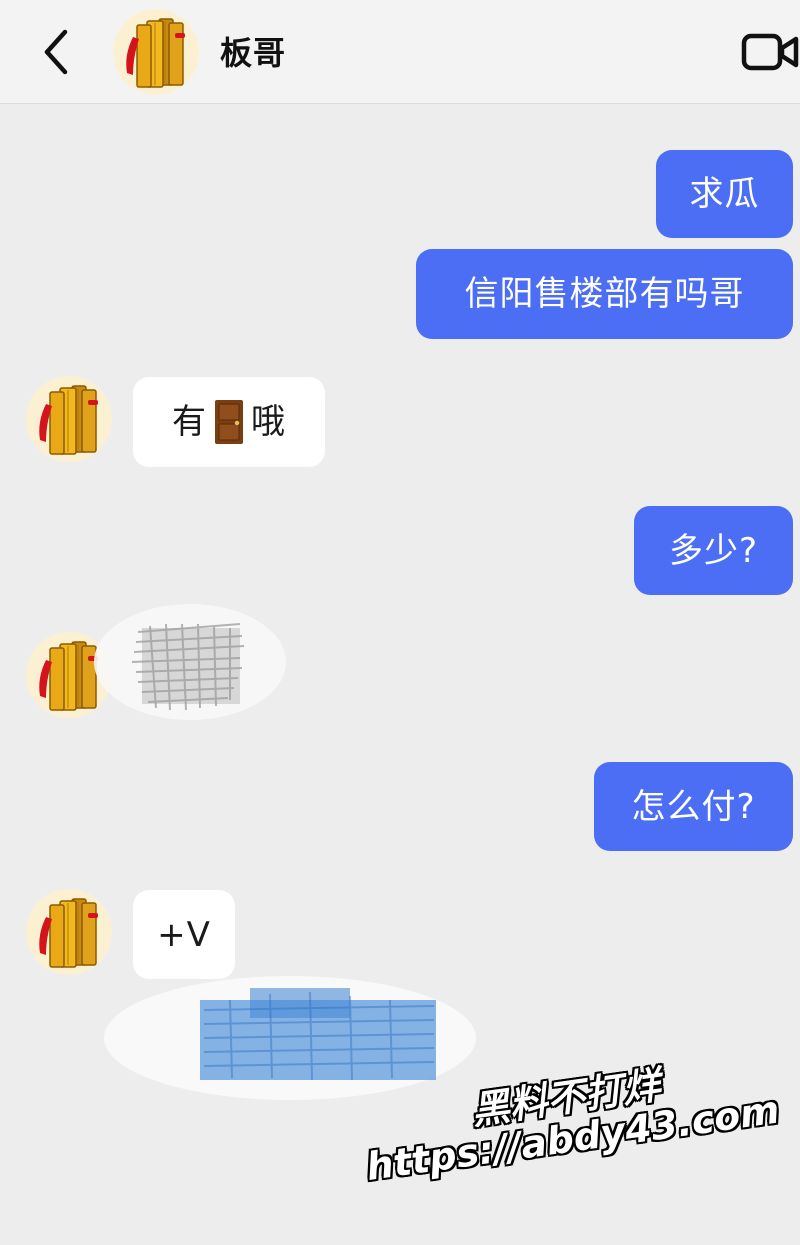 The image size is (800, 1245). I want to click on message-bubble-received: 有 哦, so click(229, 422).